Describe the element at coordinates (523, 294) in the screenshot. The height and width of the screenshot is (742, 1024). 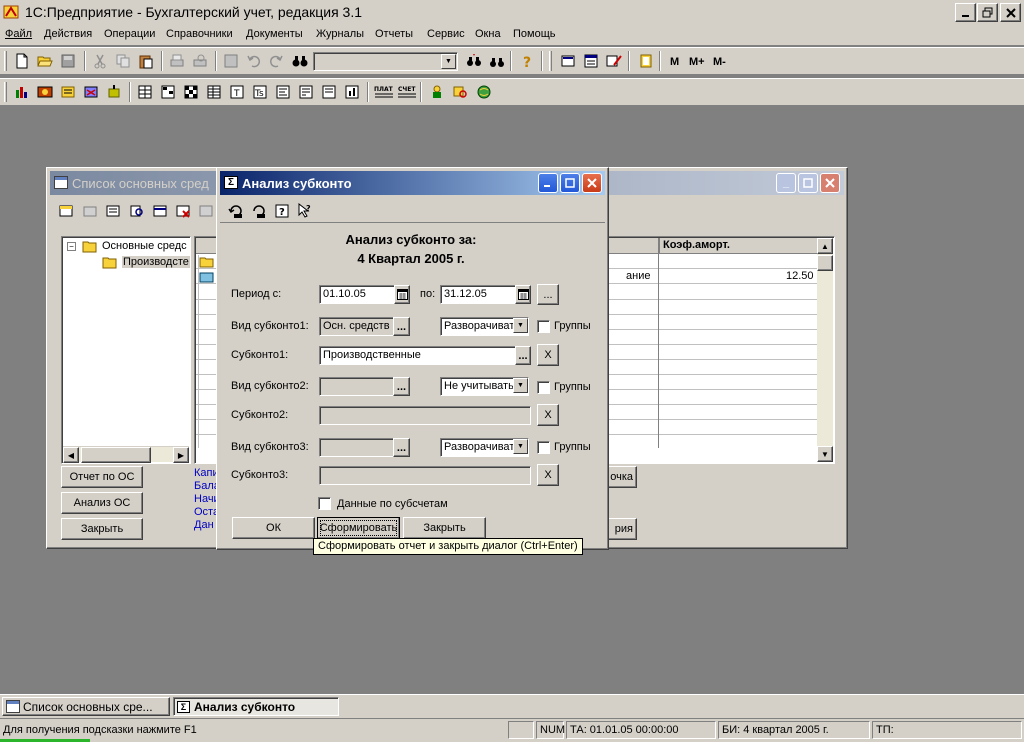
I see `calendar-to-button` at that location.